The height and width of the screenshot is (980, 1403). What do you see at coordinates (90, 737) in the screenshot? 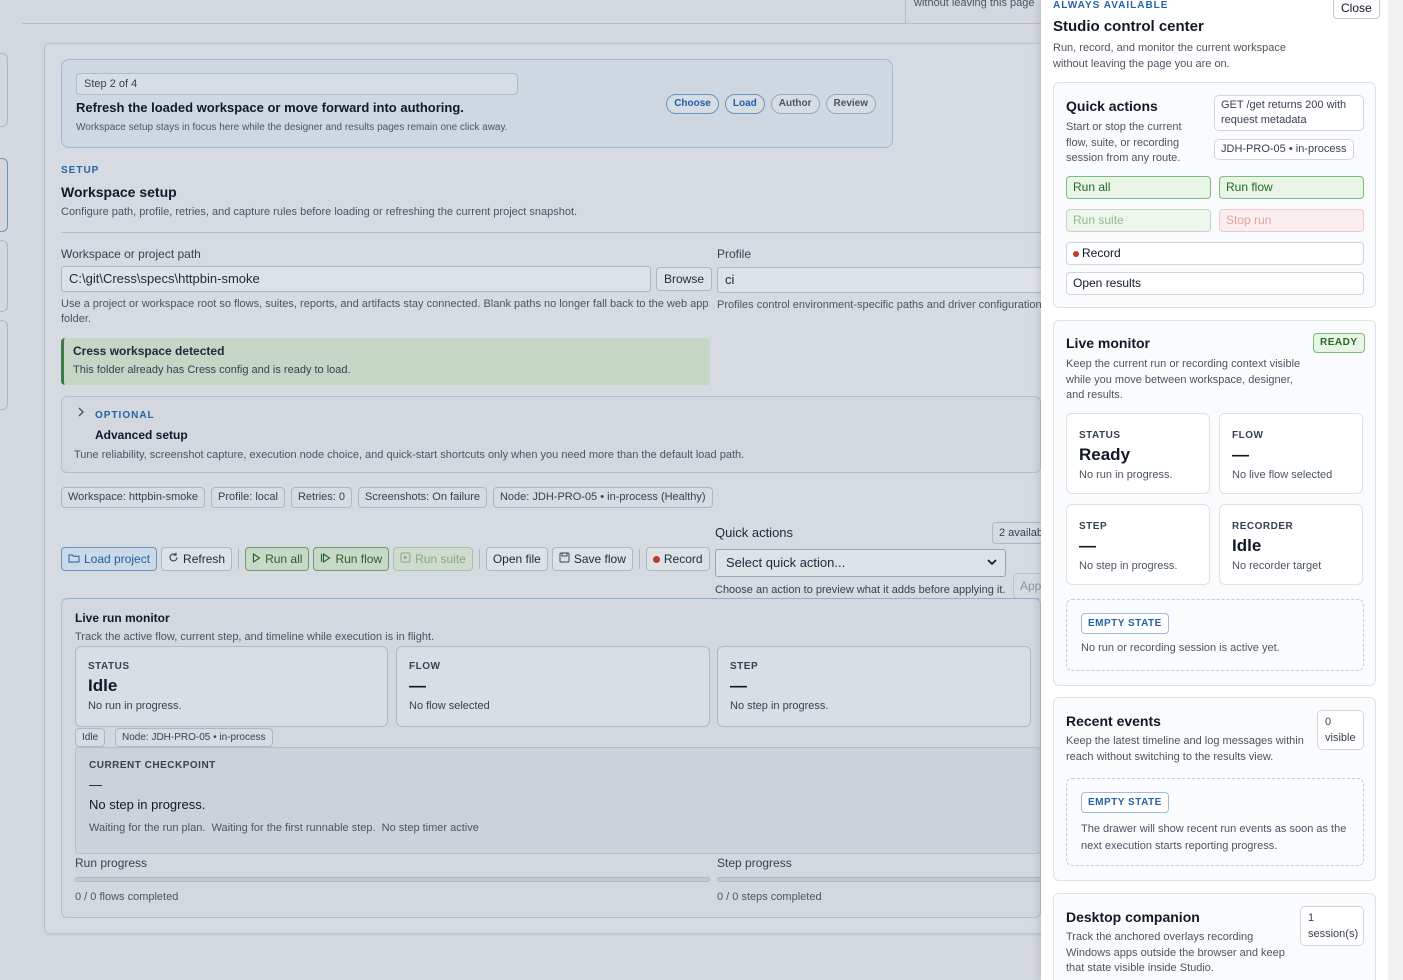
I see `monitor-idle-chip: Idle` at bounding box center [90, 737].